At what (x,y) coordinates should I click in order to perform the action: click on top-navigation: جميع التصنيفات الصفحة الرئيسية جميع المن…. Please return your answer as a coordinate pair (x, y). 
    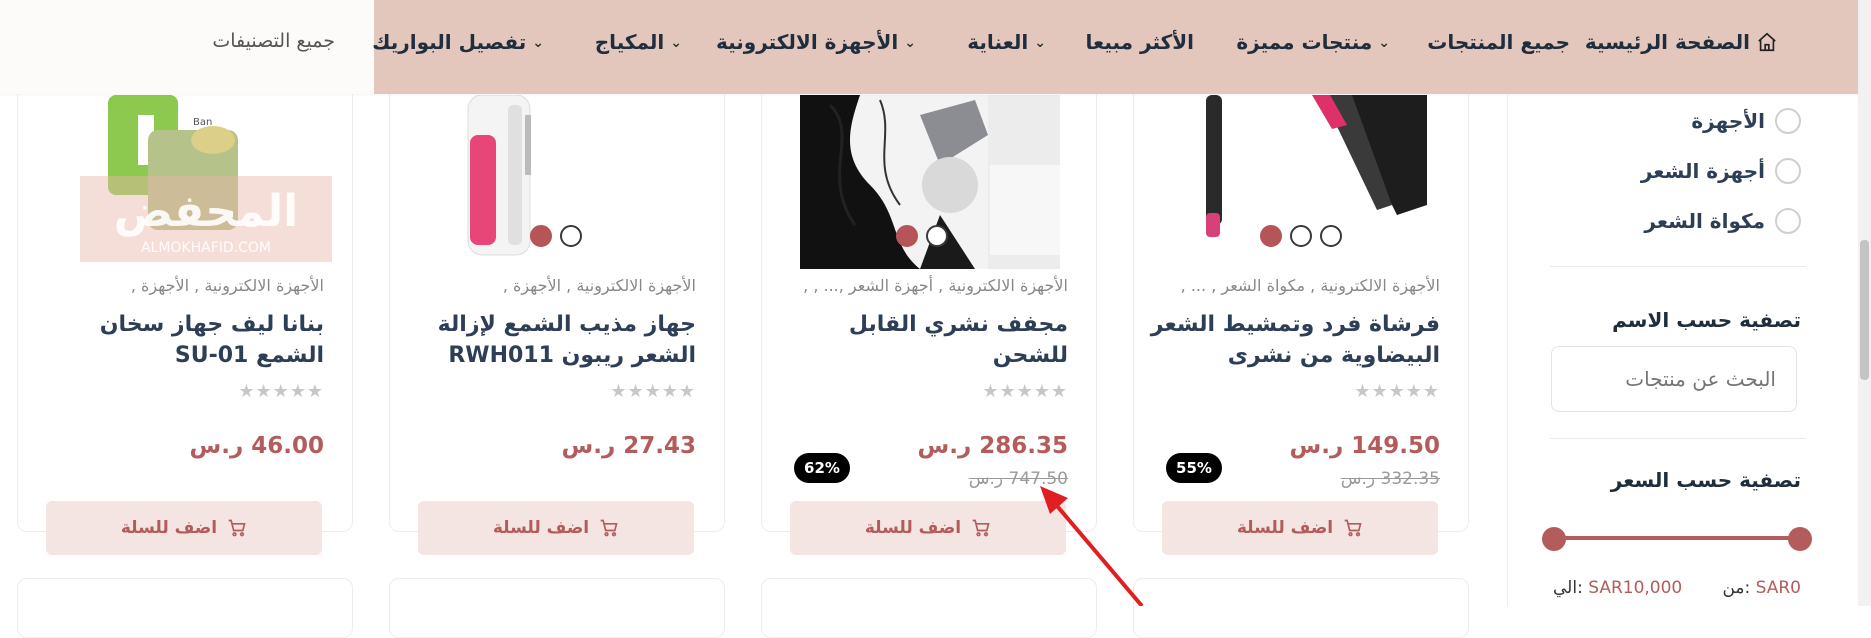
    Looking at the image, I should click on (929, 47).